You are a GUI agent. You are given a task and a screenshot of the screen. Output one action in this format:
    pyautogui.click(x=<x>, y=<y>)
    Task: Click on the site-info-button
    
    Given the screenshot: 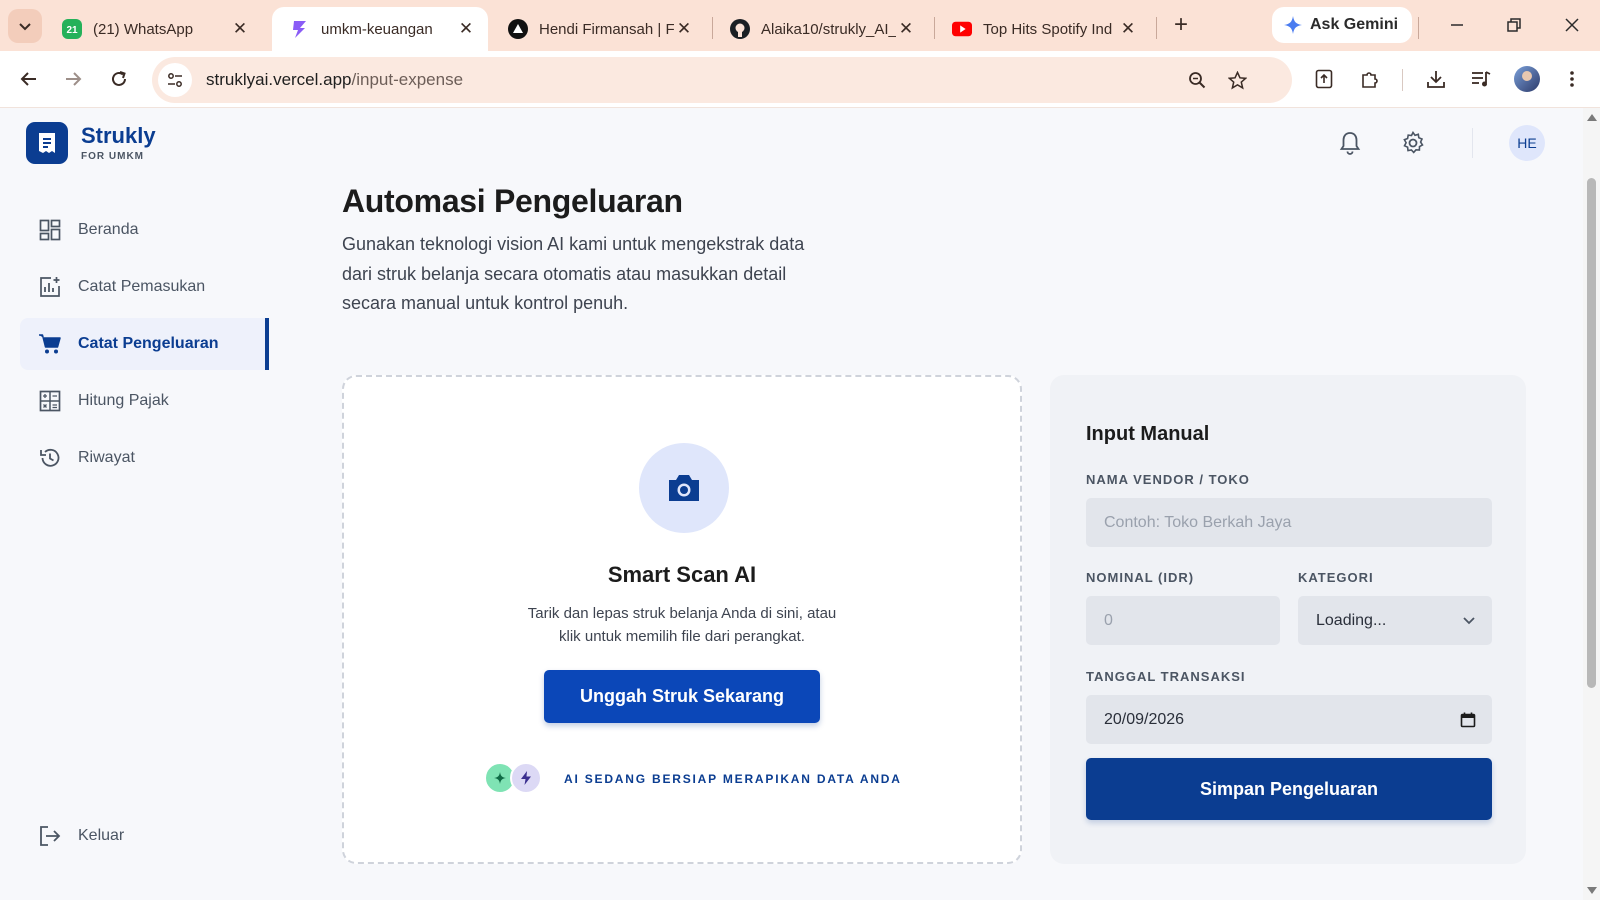 What is the action you would take?
    pyautogui.click(x=175, y=80)
    